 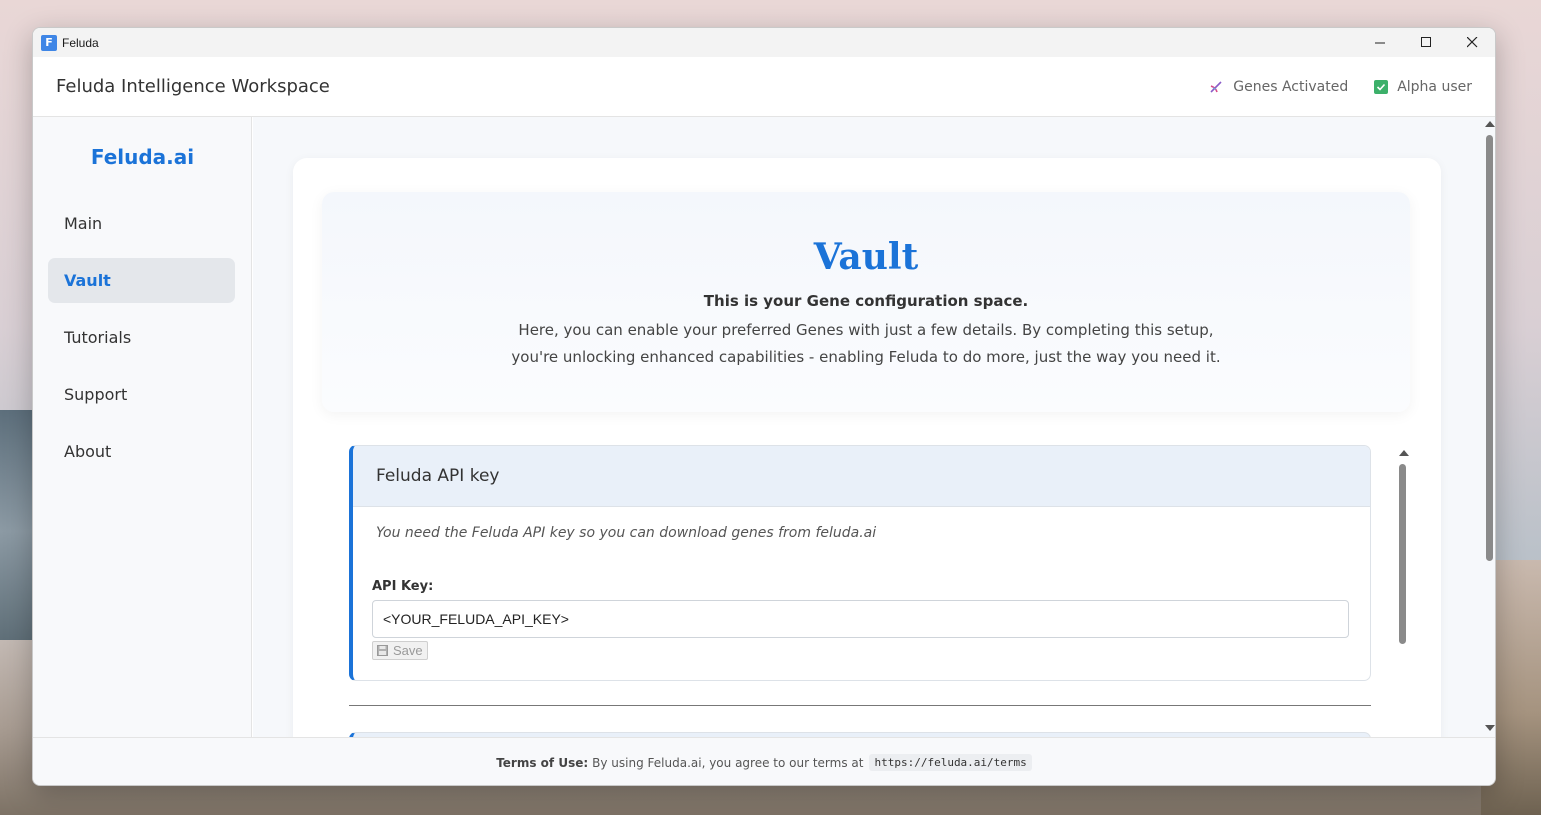 What do you see at coordinates (141, 394) in the screenshot?
I see `sidebar-item-support: Support` at bounding box center [141, 394].